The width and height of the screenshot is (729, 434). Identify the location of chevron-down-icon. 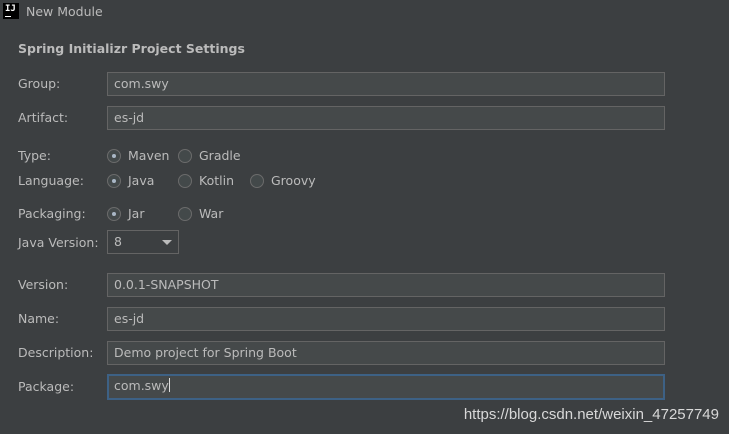
(167, 242).